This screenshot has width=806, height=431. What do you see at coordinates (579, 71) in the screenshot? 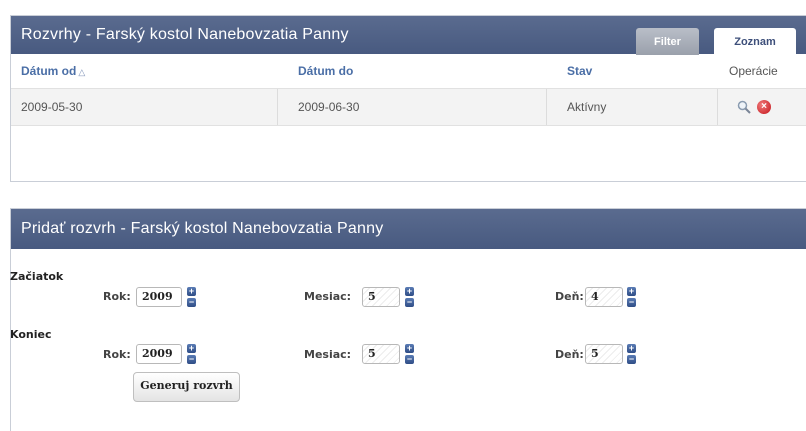
I see `column-header-status: Stav` at bounding box center [579, 71].